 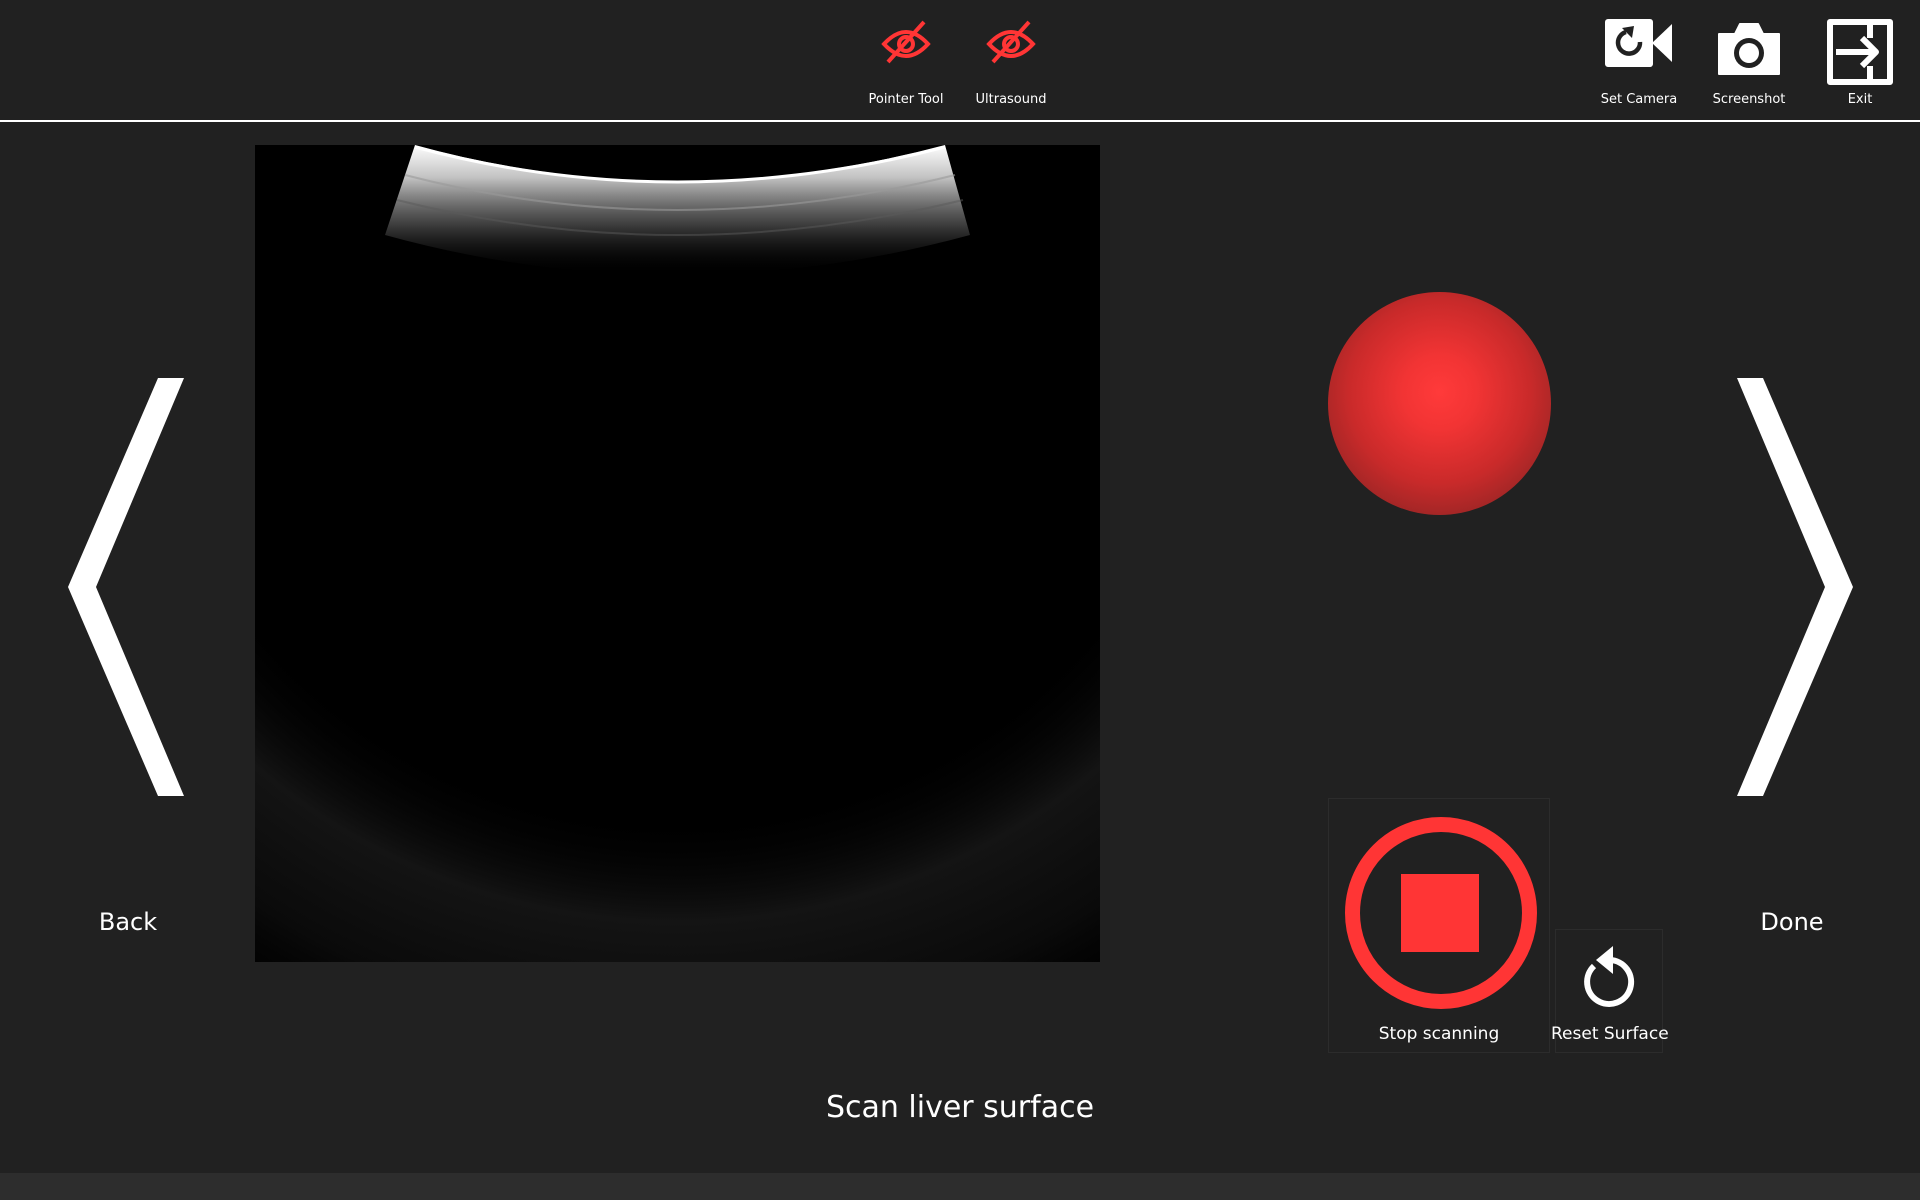 I want to click on stop-scanning-button: Stop scanning, so click(x=1439, y=925).